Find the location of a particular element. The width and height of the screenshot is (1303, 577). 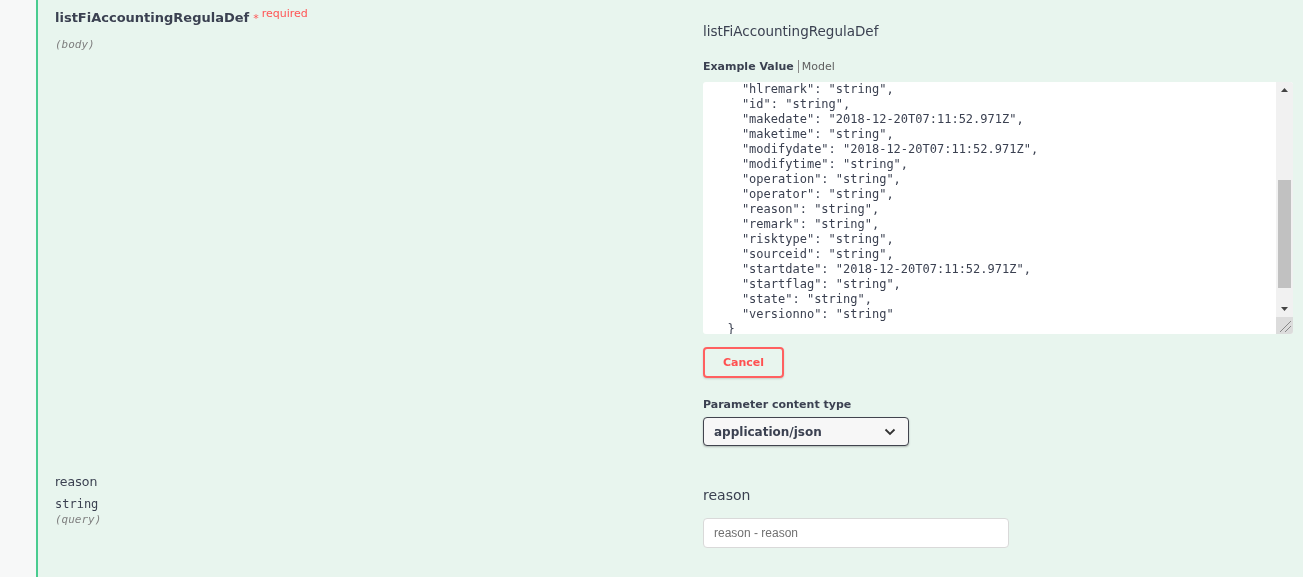

code-line: "modifytime": "string", is located at coordinates (825, 164).